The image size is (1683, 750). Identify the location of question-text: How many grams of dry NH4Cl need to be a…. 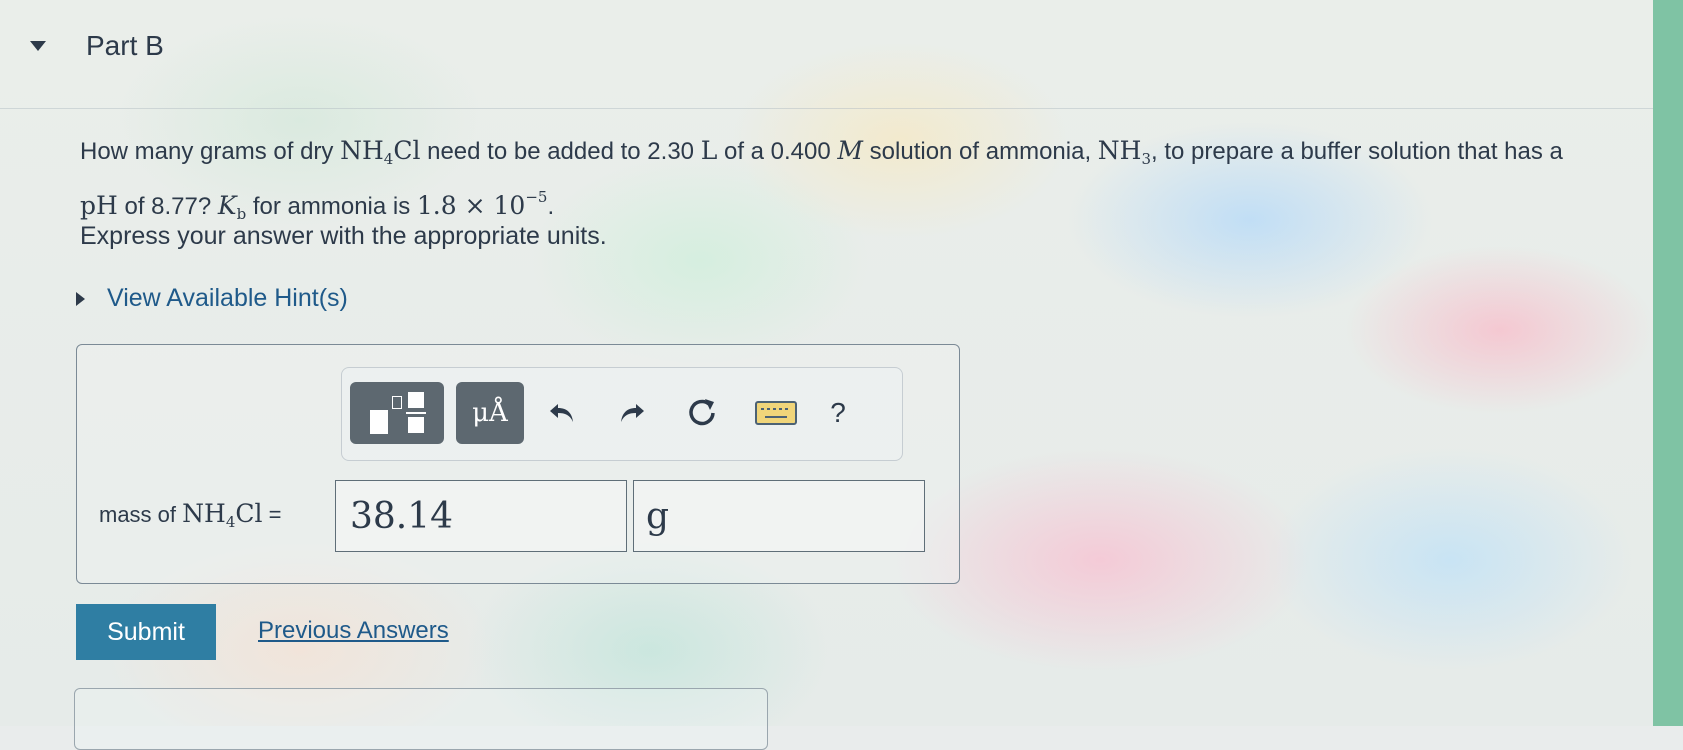
(840, 182).